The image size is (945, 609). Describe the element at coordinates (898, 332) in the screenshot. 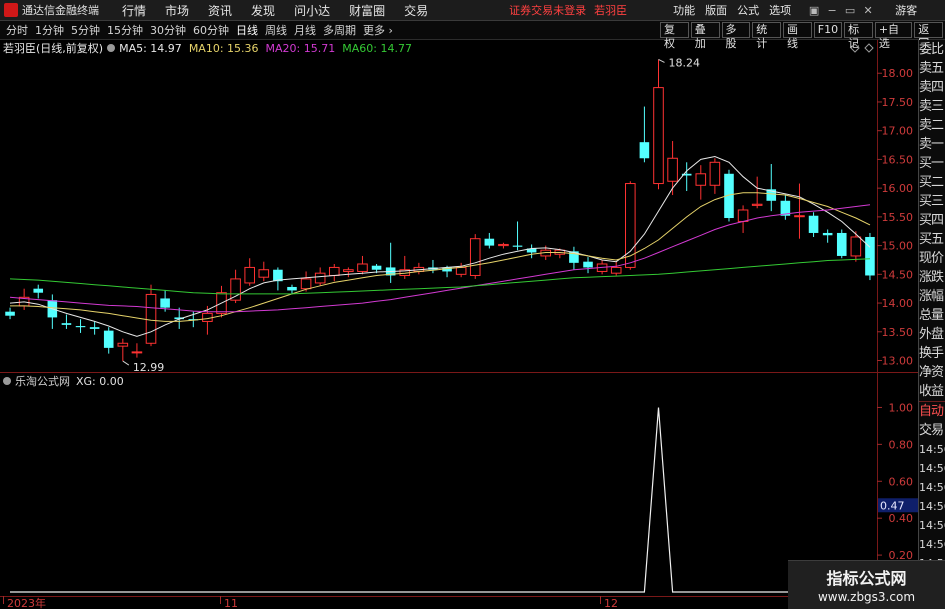

I see `price-tick-label: 13.50` at that location.